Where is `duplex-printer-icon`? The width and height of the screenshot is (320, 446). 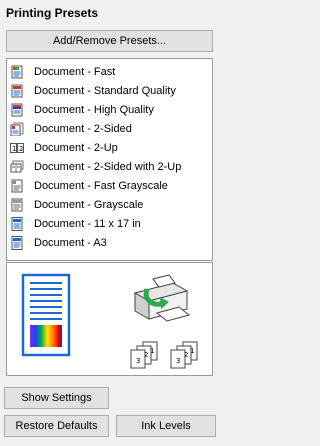 duplex-printer-icon is located at coordinates (162, 298).